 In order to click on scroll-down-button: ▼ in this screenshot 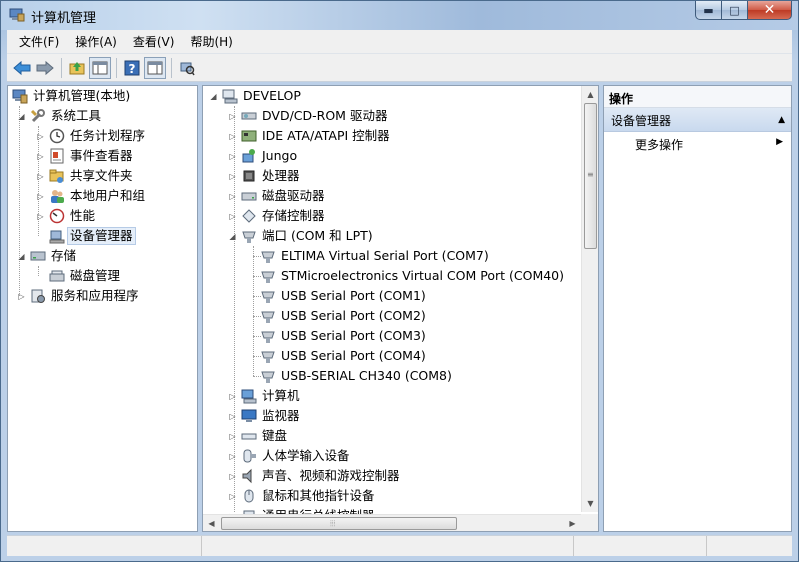, I will do `click(590, 503)`.